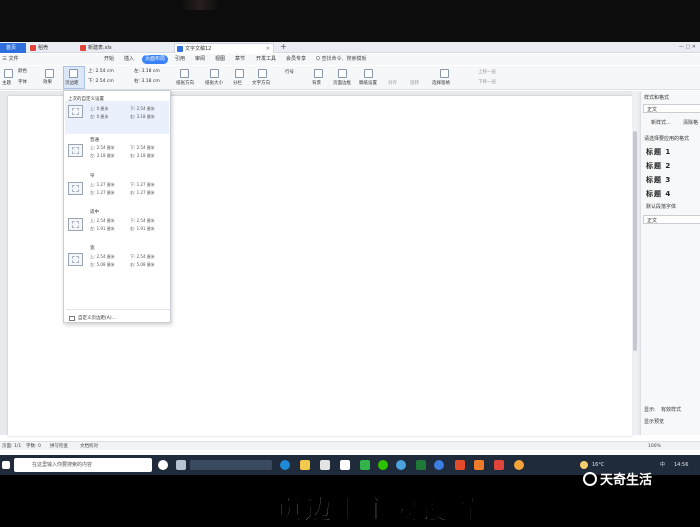 The image size is (700, 527). Describe the element at coordinates (220, 59) in the screenshot. I see `menu-view: 视图` at that location.